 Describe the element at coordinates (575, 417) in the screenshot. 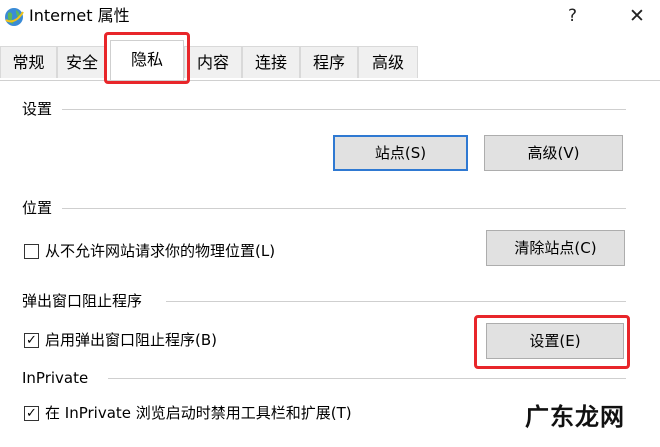

I see `watermark-text: 广东龙网` at that location.